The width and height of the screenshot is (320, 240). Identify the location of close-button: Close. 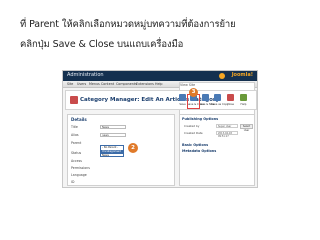
(230, 100).